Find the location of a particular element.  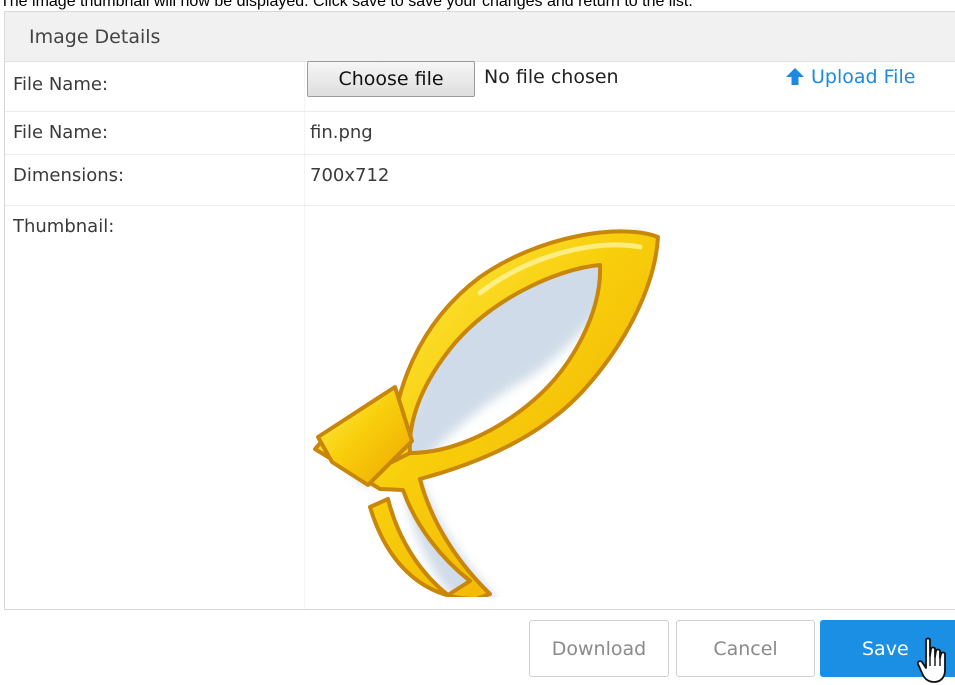

file-name-row: File Name: fin.png is located at coordinates (480, 133).